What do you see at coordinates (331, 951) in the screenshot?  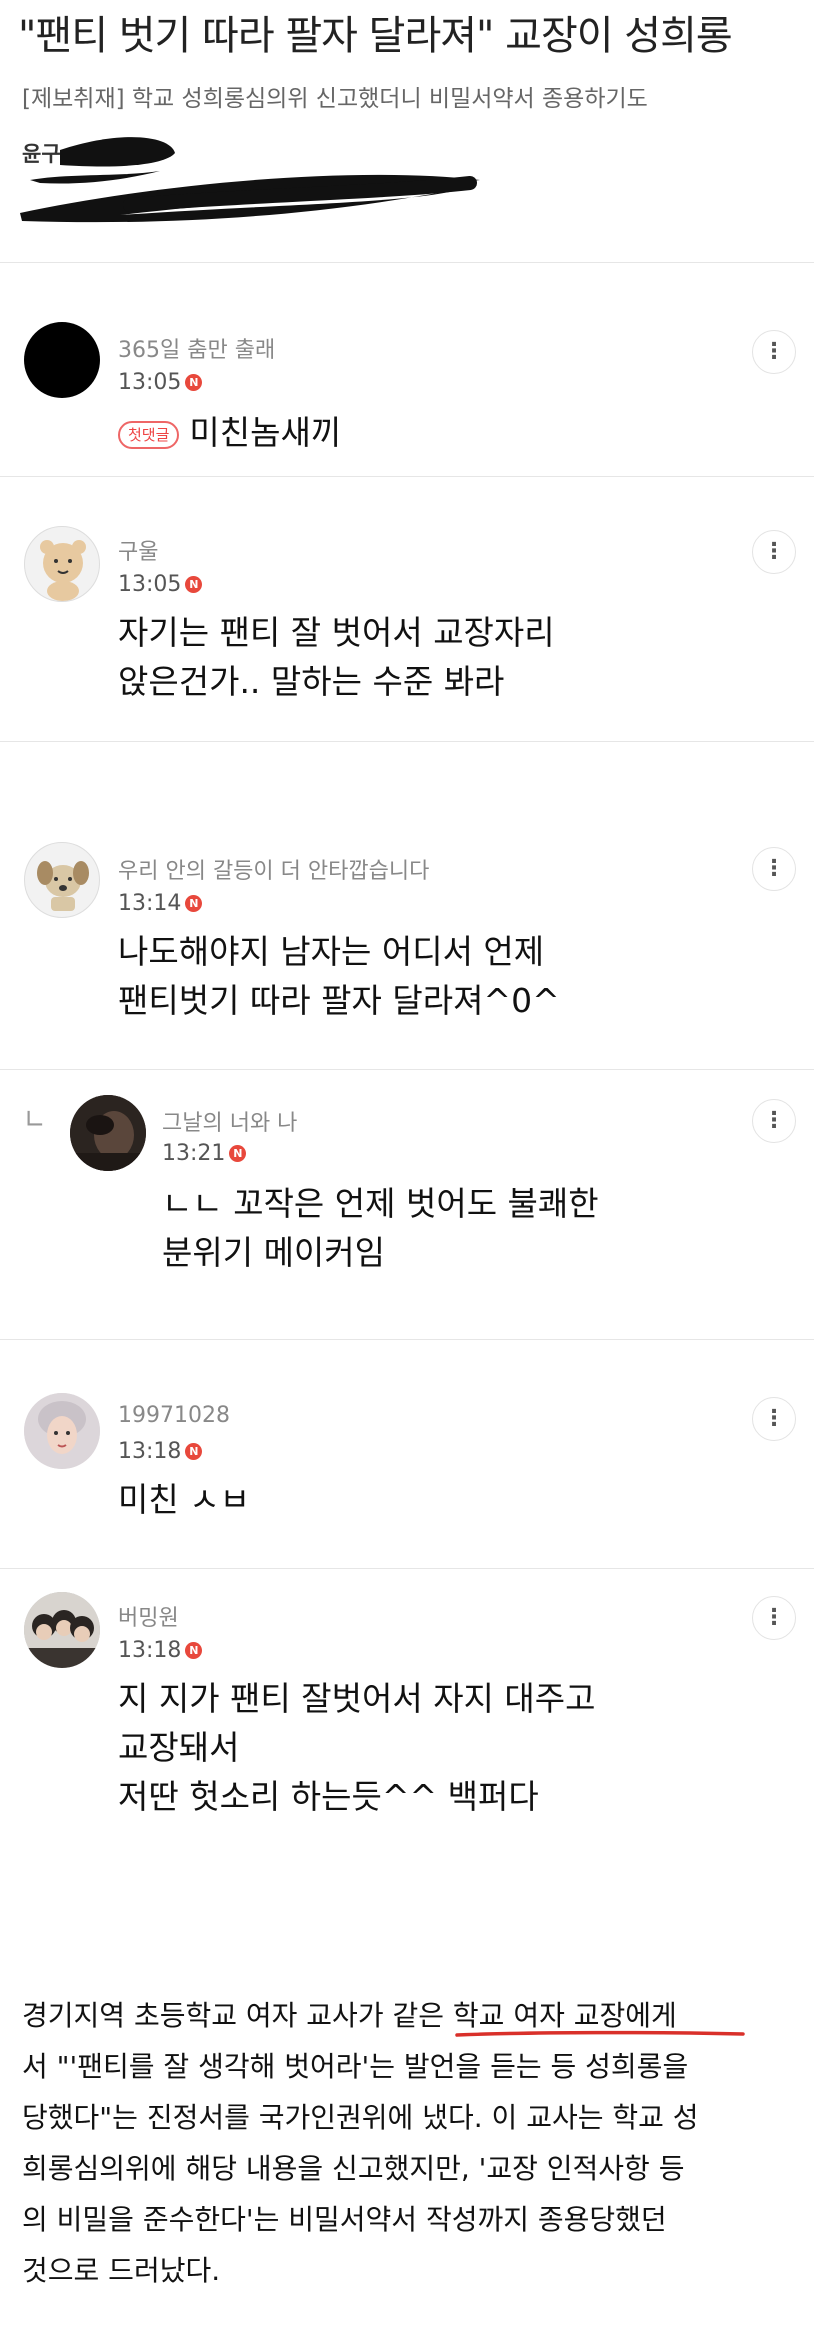 I see `comment-line: 나도해야지 남자는 어디서 언제` at bounding box center [331, 951].